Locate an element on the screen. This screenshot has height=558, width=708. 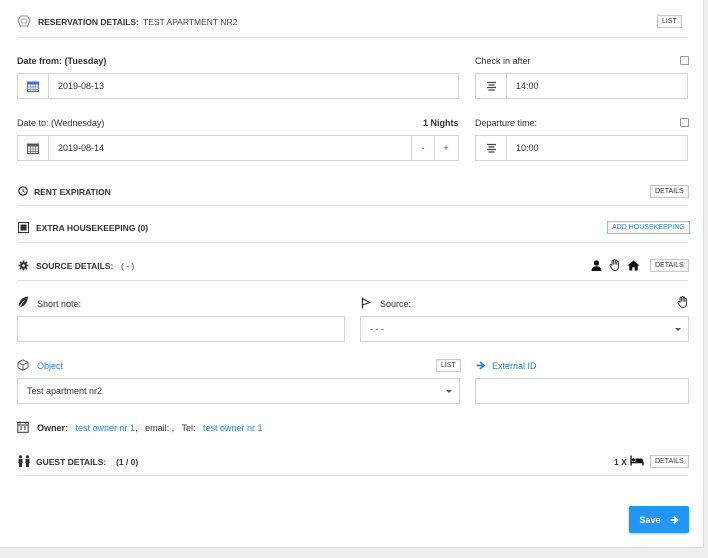
save-button: Save is located at coordinates (659, 519).